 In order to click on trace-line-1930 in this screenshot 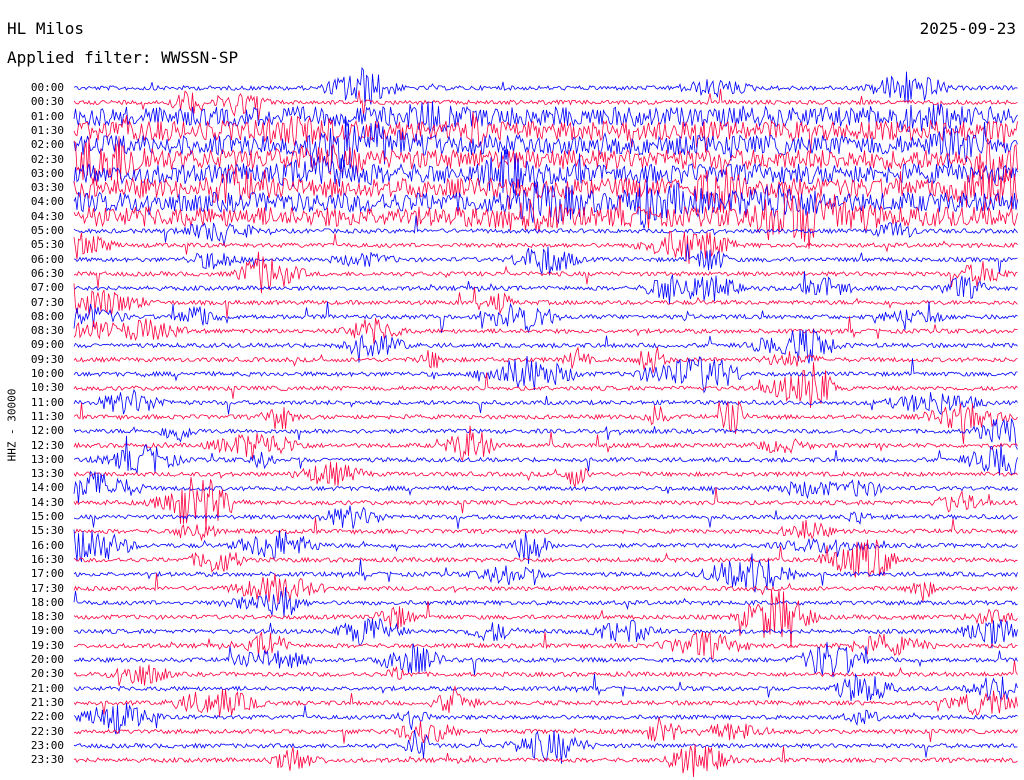, I will do `click(545, 645)`.